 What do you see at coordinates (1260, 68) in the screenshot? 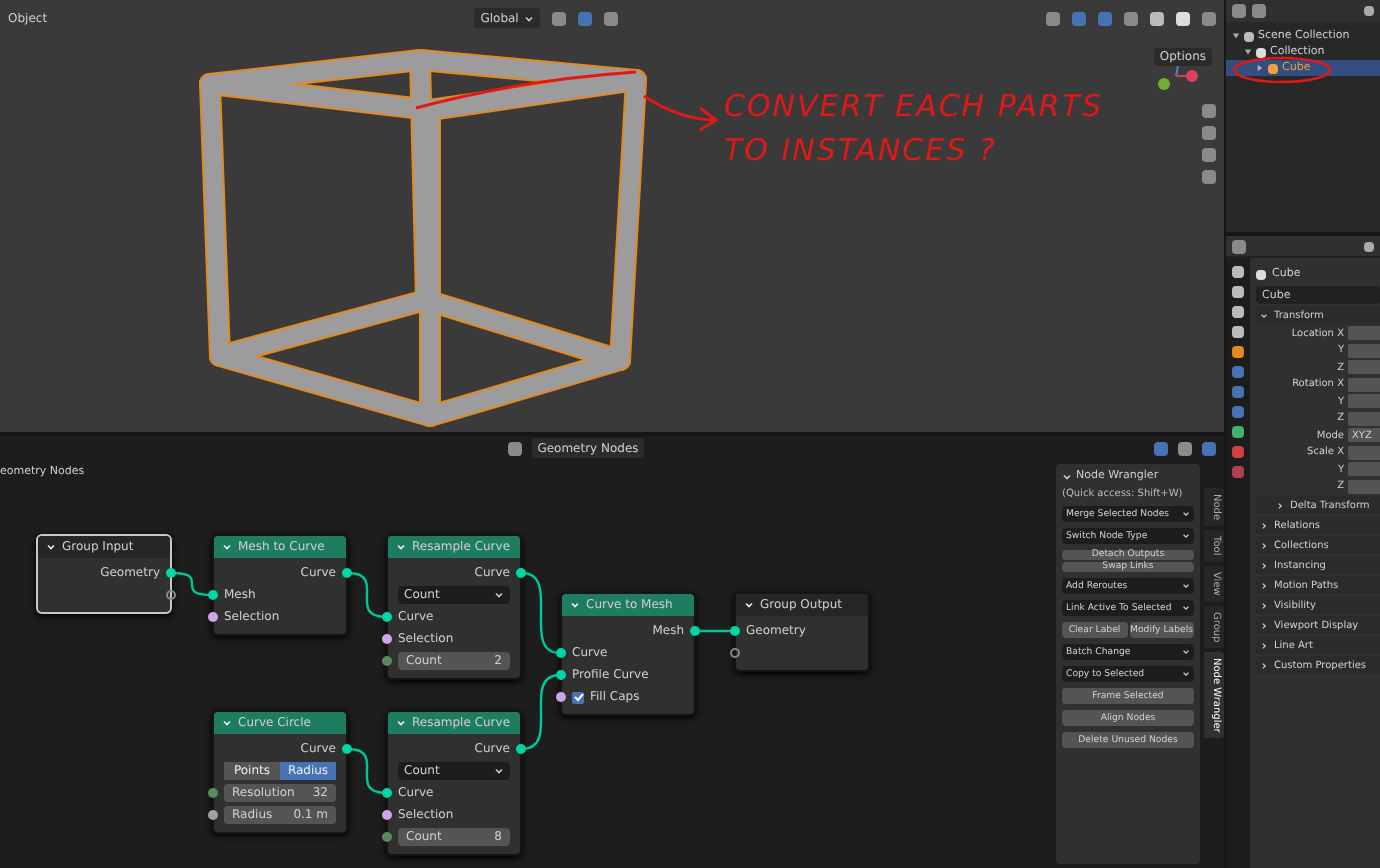
I see `collapse-arrow-icon` at bounding box center [1260, 68].